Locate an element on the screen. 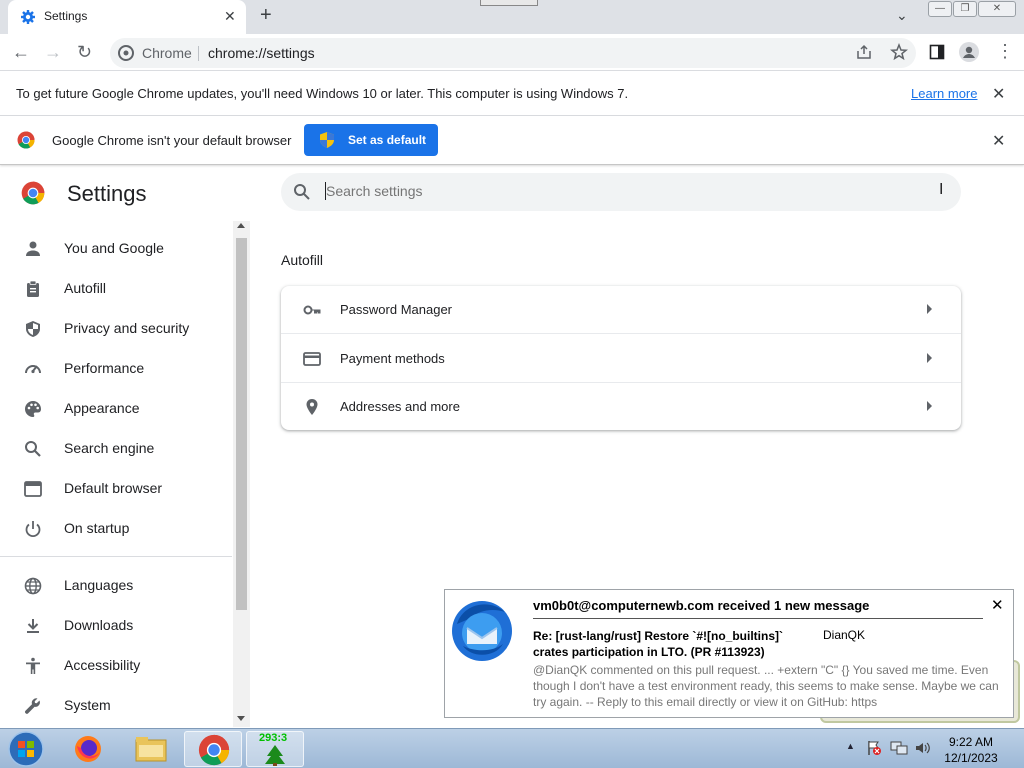 This screenshot has width=1024, height=768. section-title: Autofill is located at coordinates (302, 260).